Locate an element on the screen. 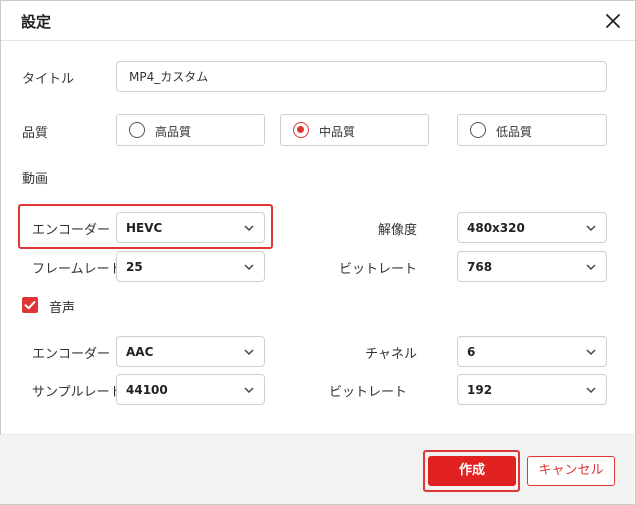 This screenshot has width=636, height=505. dialog-titlebar: 設定 is located at coordinates (318, 21).